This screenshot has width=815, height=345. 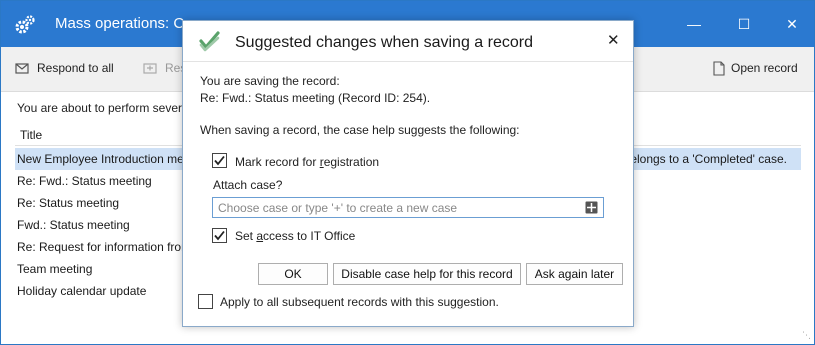 I want to click on reply-icon, so click(x=150, y=68).